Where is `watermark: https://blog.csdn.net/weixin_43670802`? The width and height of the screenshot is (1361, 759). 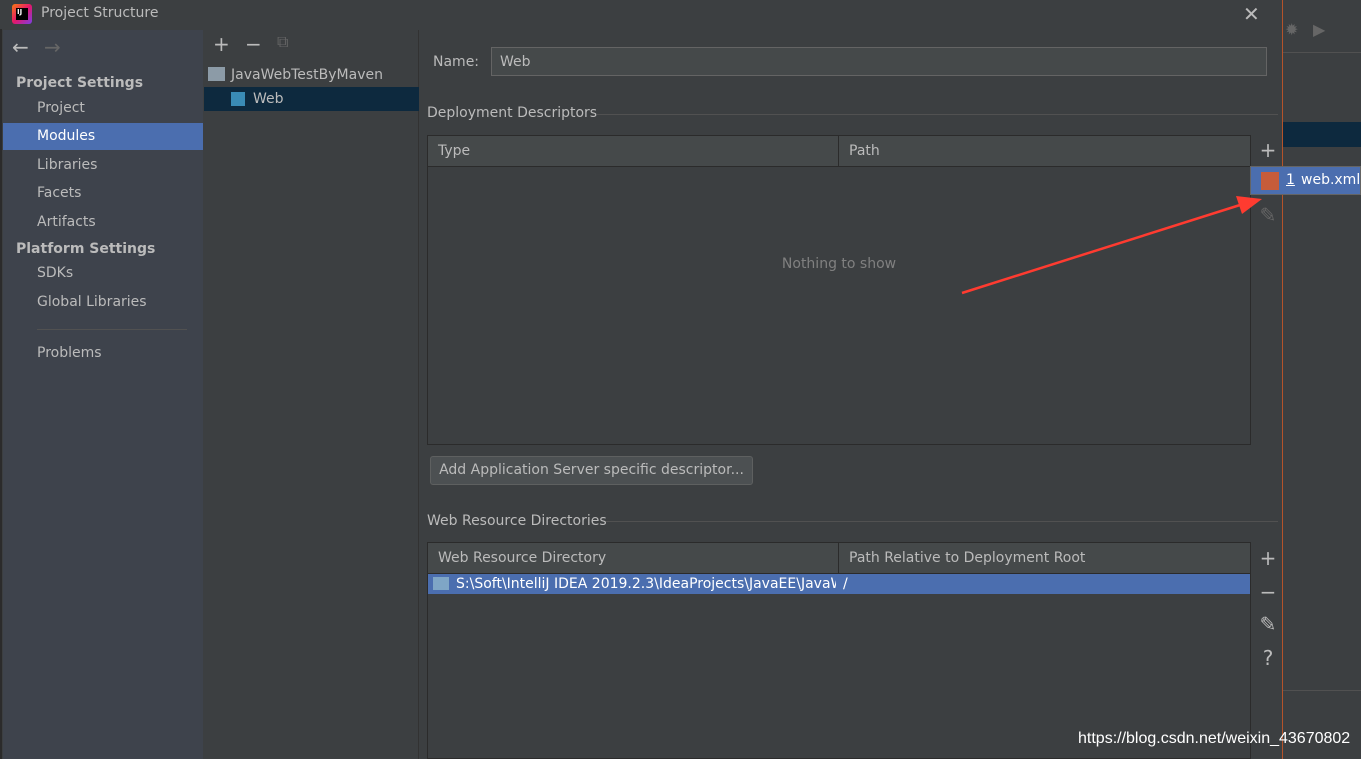
watermark: https://blog.csdn.net/weixin_43670802 is located at coordinates (1214, 738).